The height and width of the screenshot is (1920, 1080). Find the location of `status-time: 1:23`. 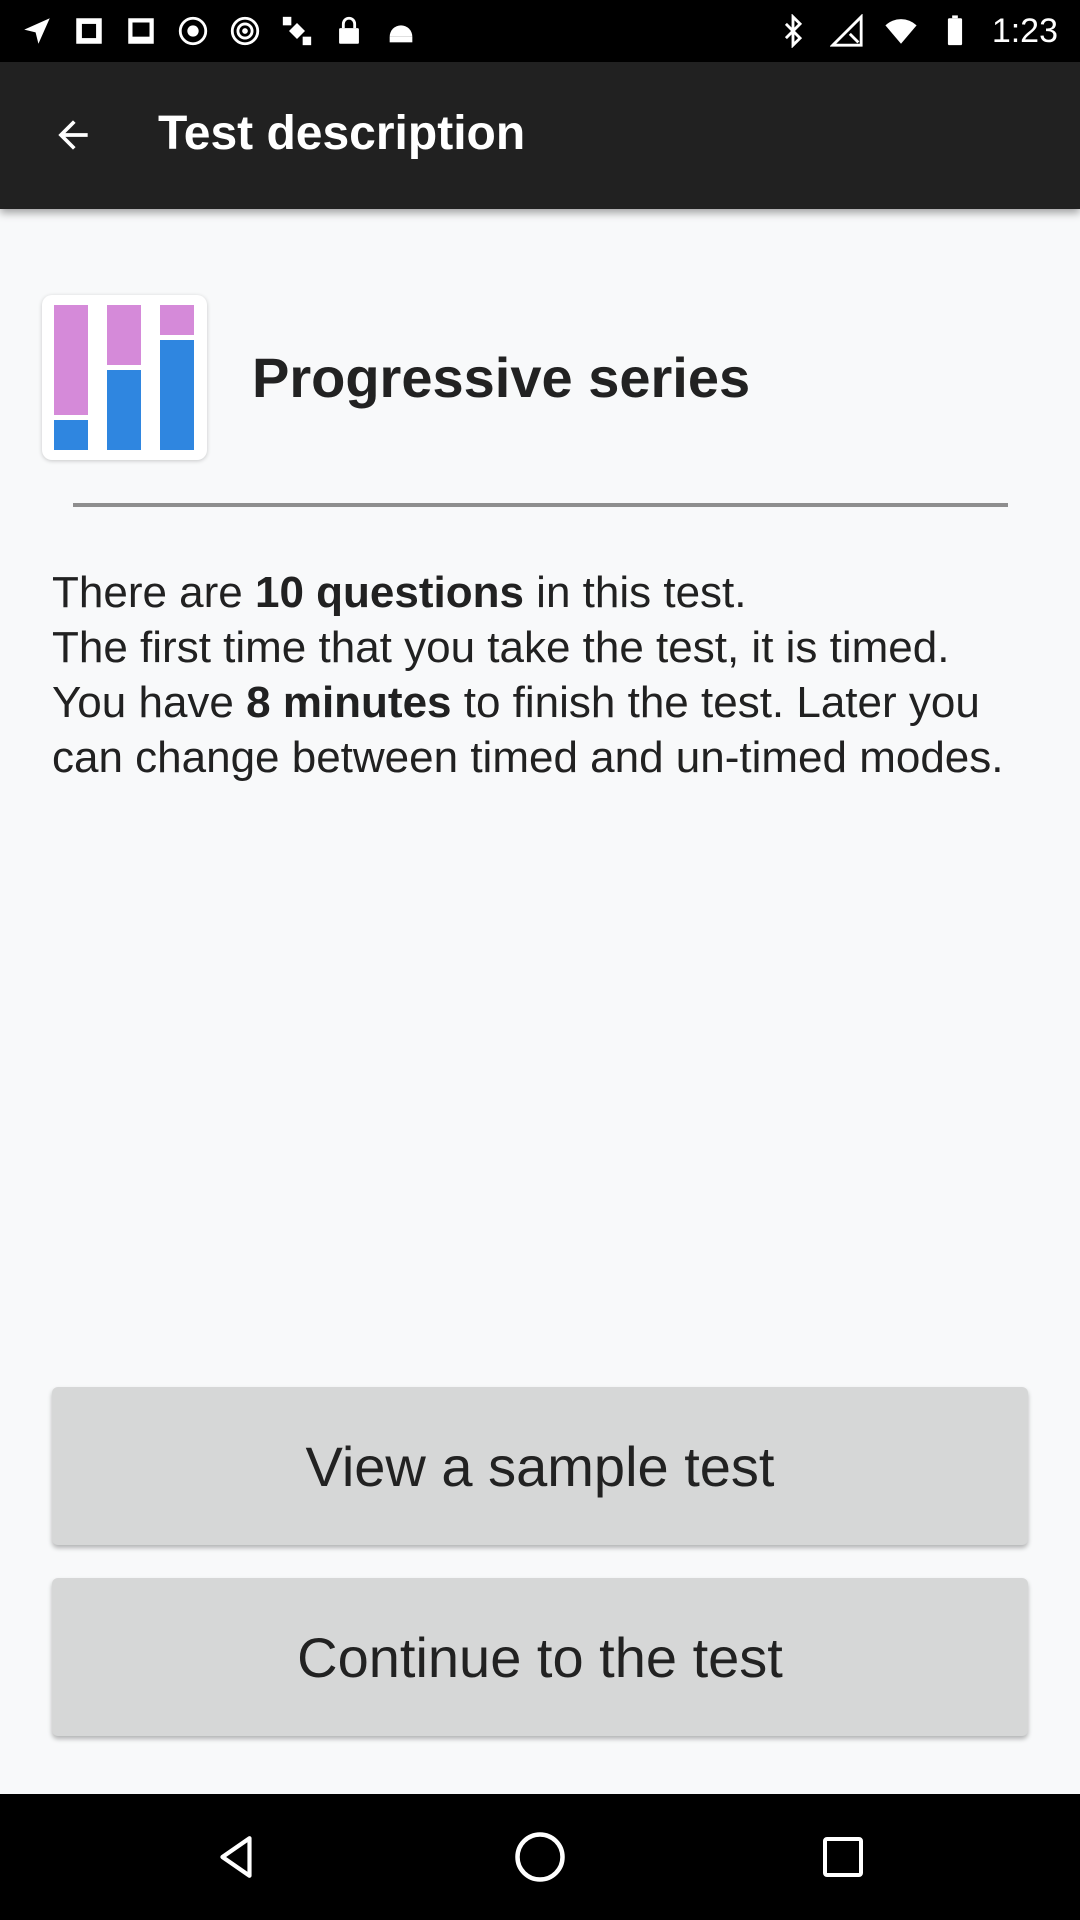

status-time: 1:23 is located at coordinates (1024, 30).